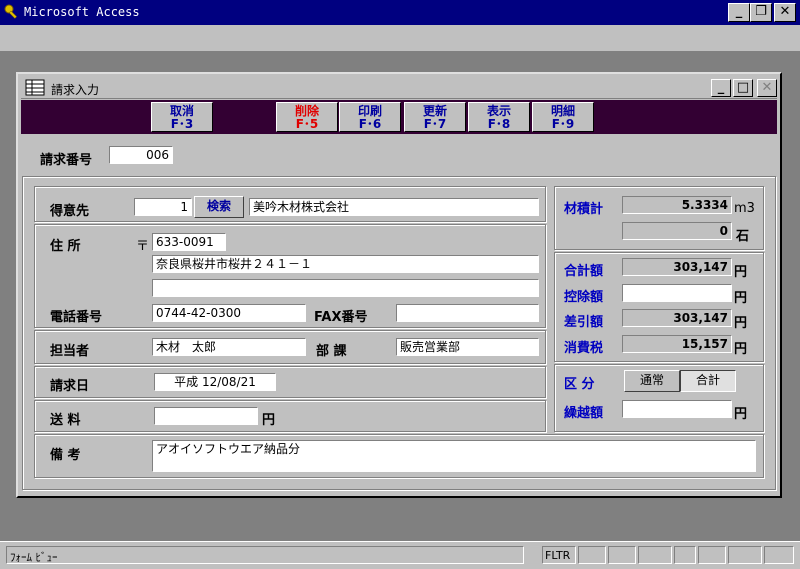  Describe the element at coordinates (741, 349) in the screenshot. I see `tax-yen-label: 円` at that location.